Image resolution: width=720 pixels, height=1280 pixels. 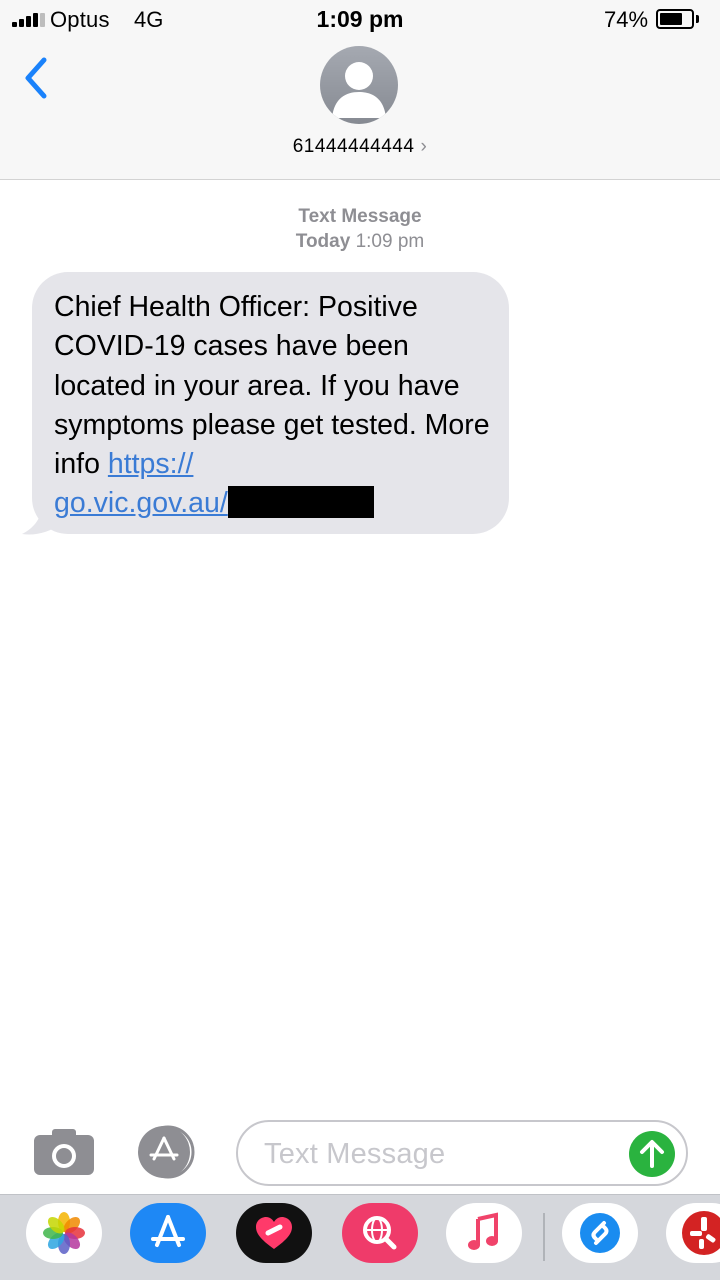 What do you see at coordinates (424, 146) in the screenshot?
I see `chevron-right-icon: ›` at bounding box center [424, 146].